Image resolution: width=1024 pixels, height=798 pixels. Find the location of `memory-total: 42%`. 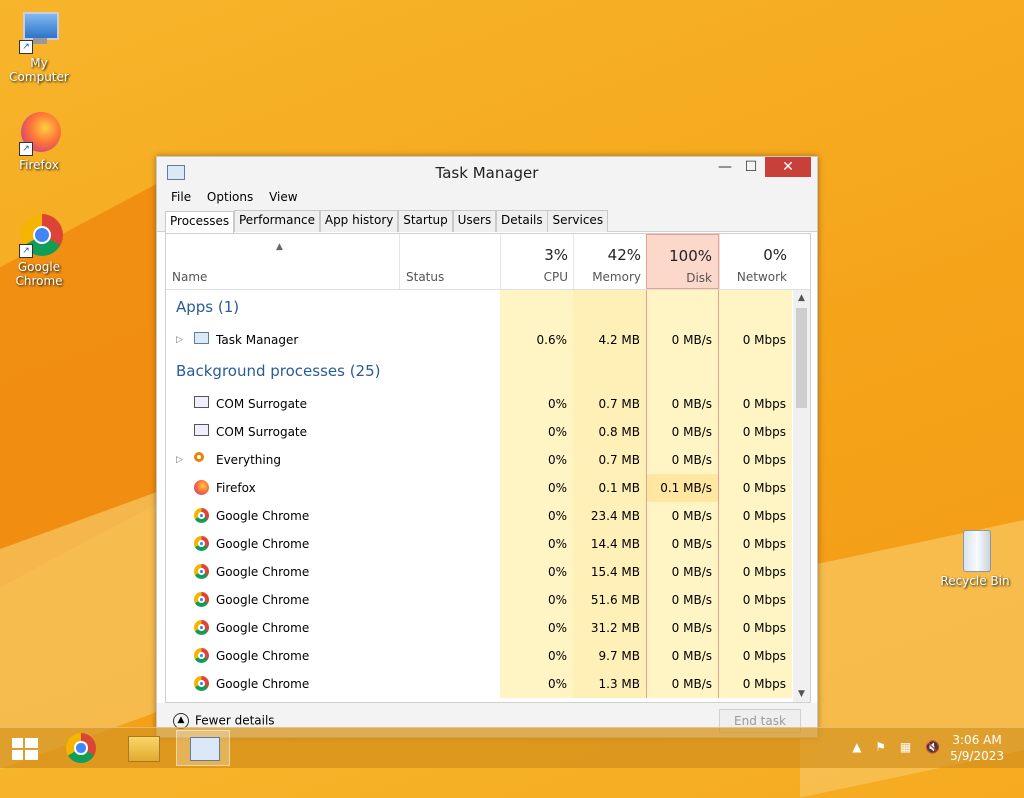

memory-total: 42% is located at coordinates (624, 255).